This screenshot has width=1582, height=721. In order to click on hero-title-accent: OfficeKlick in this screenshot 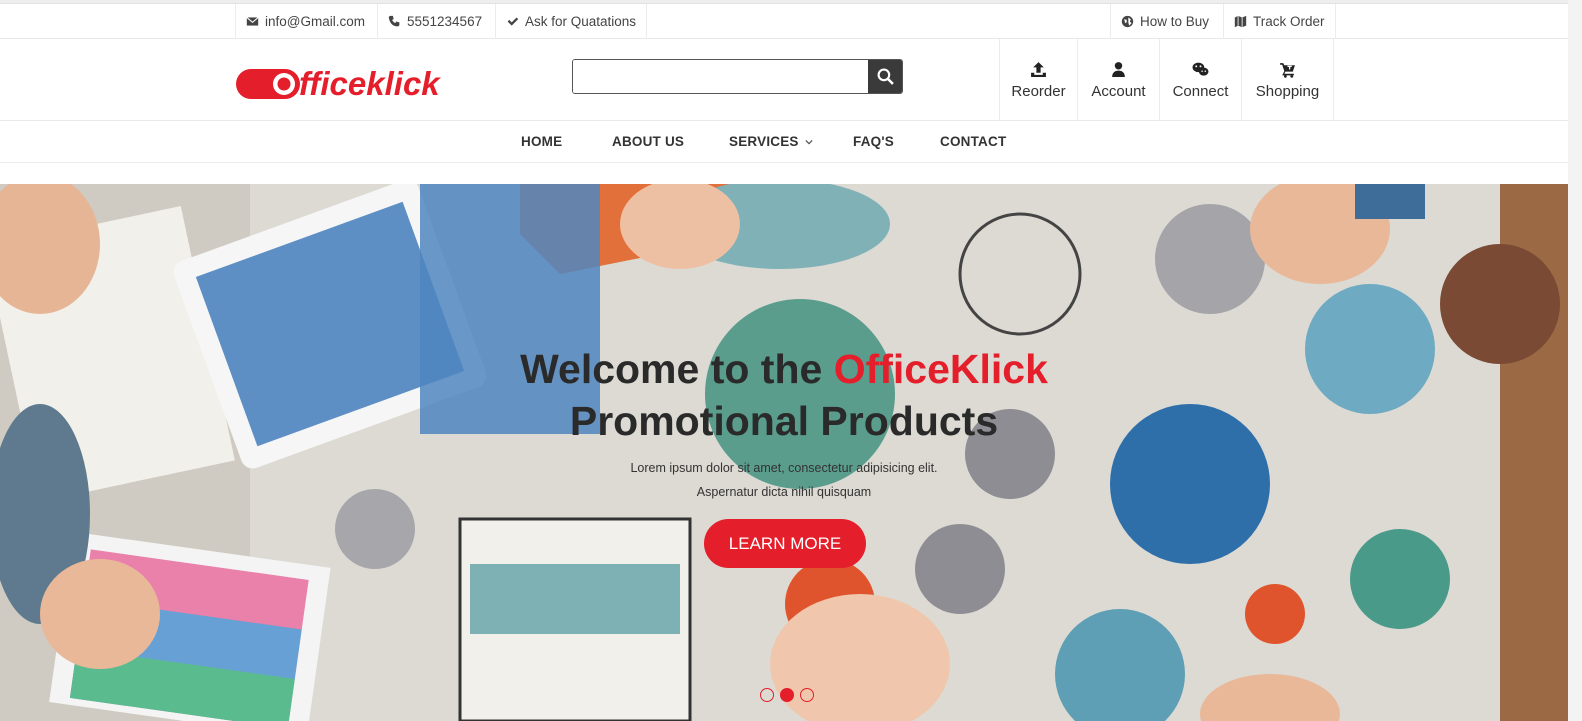, I will do `click(940, 369)`.